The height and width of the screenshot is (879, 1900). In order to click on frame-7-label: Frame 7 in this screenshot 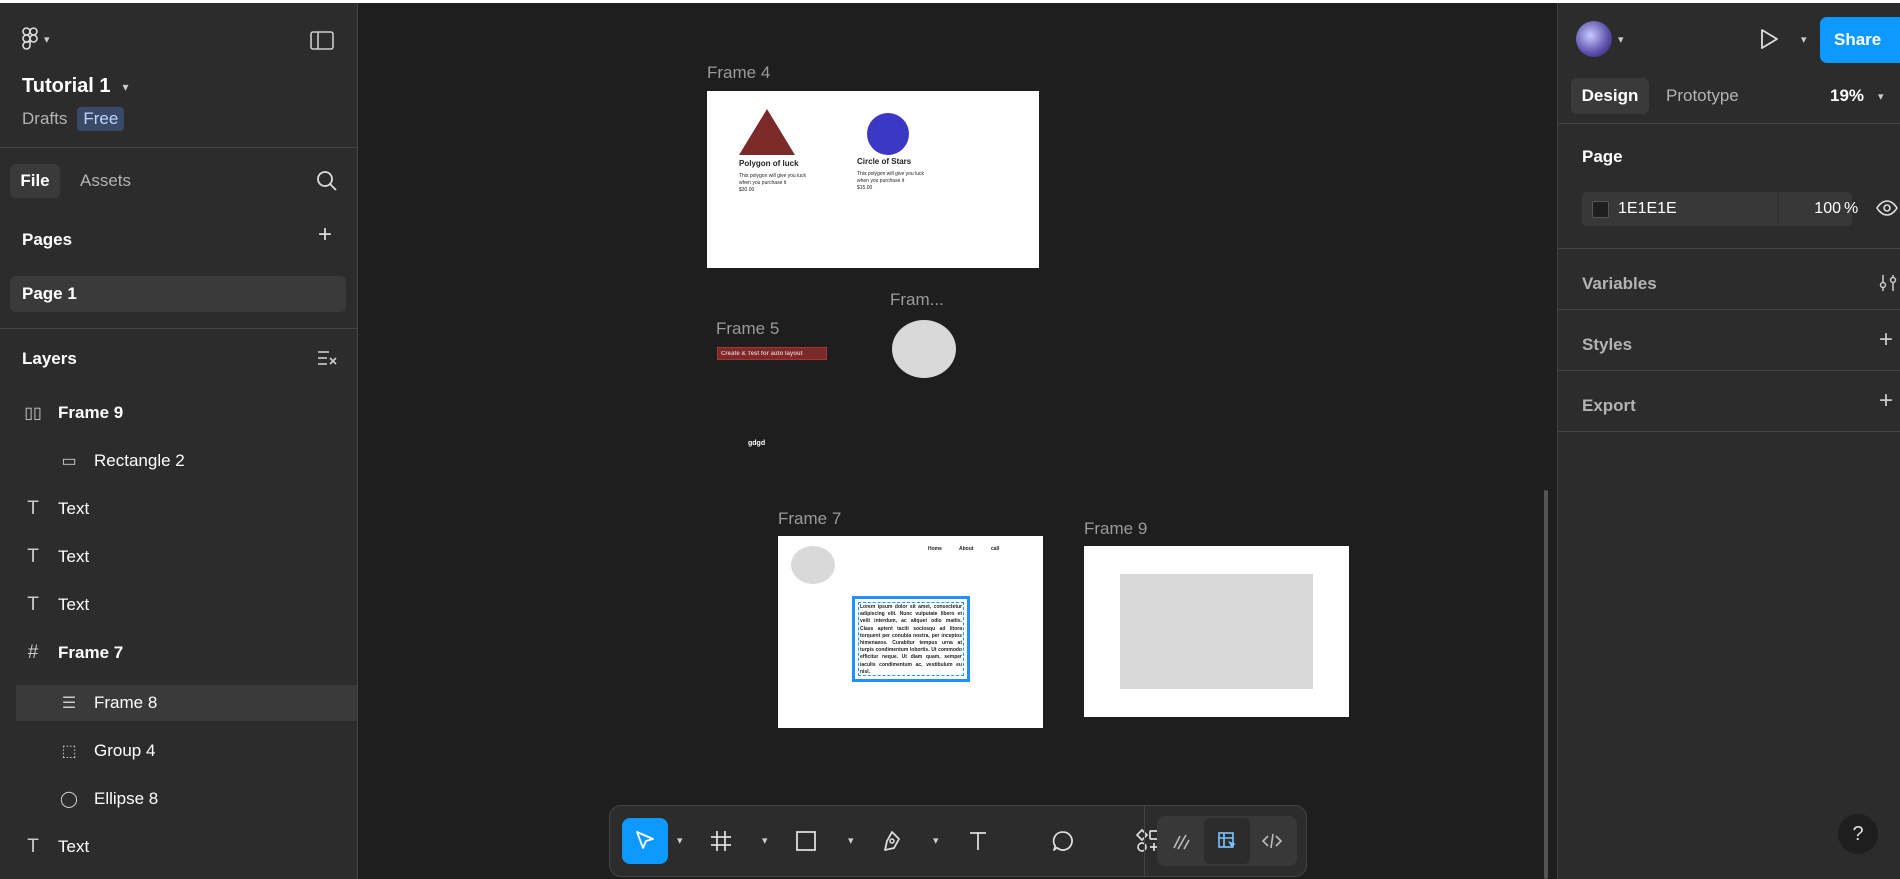, I will do `click(809, 519)`.